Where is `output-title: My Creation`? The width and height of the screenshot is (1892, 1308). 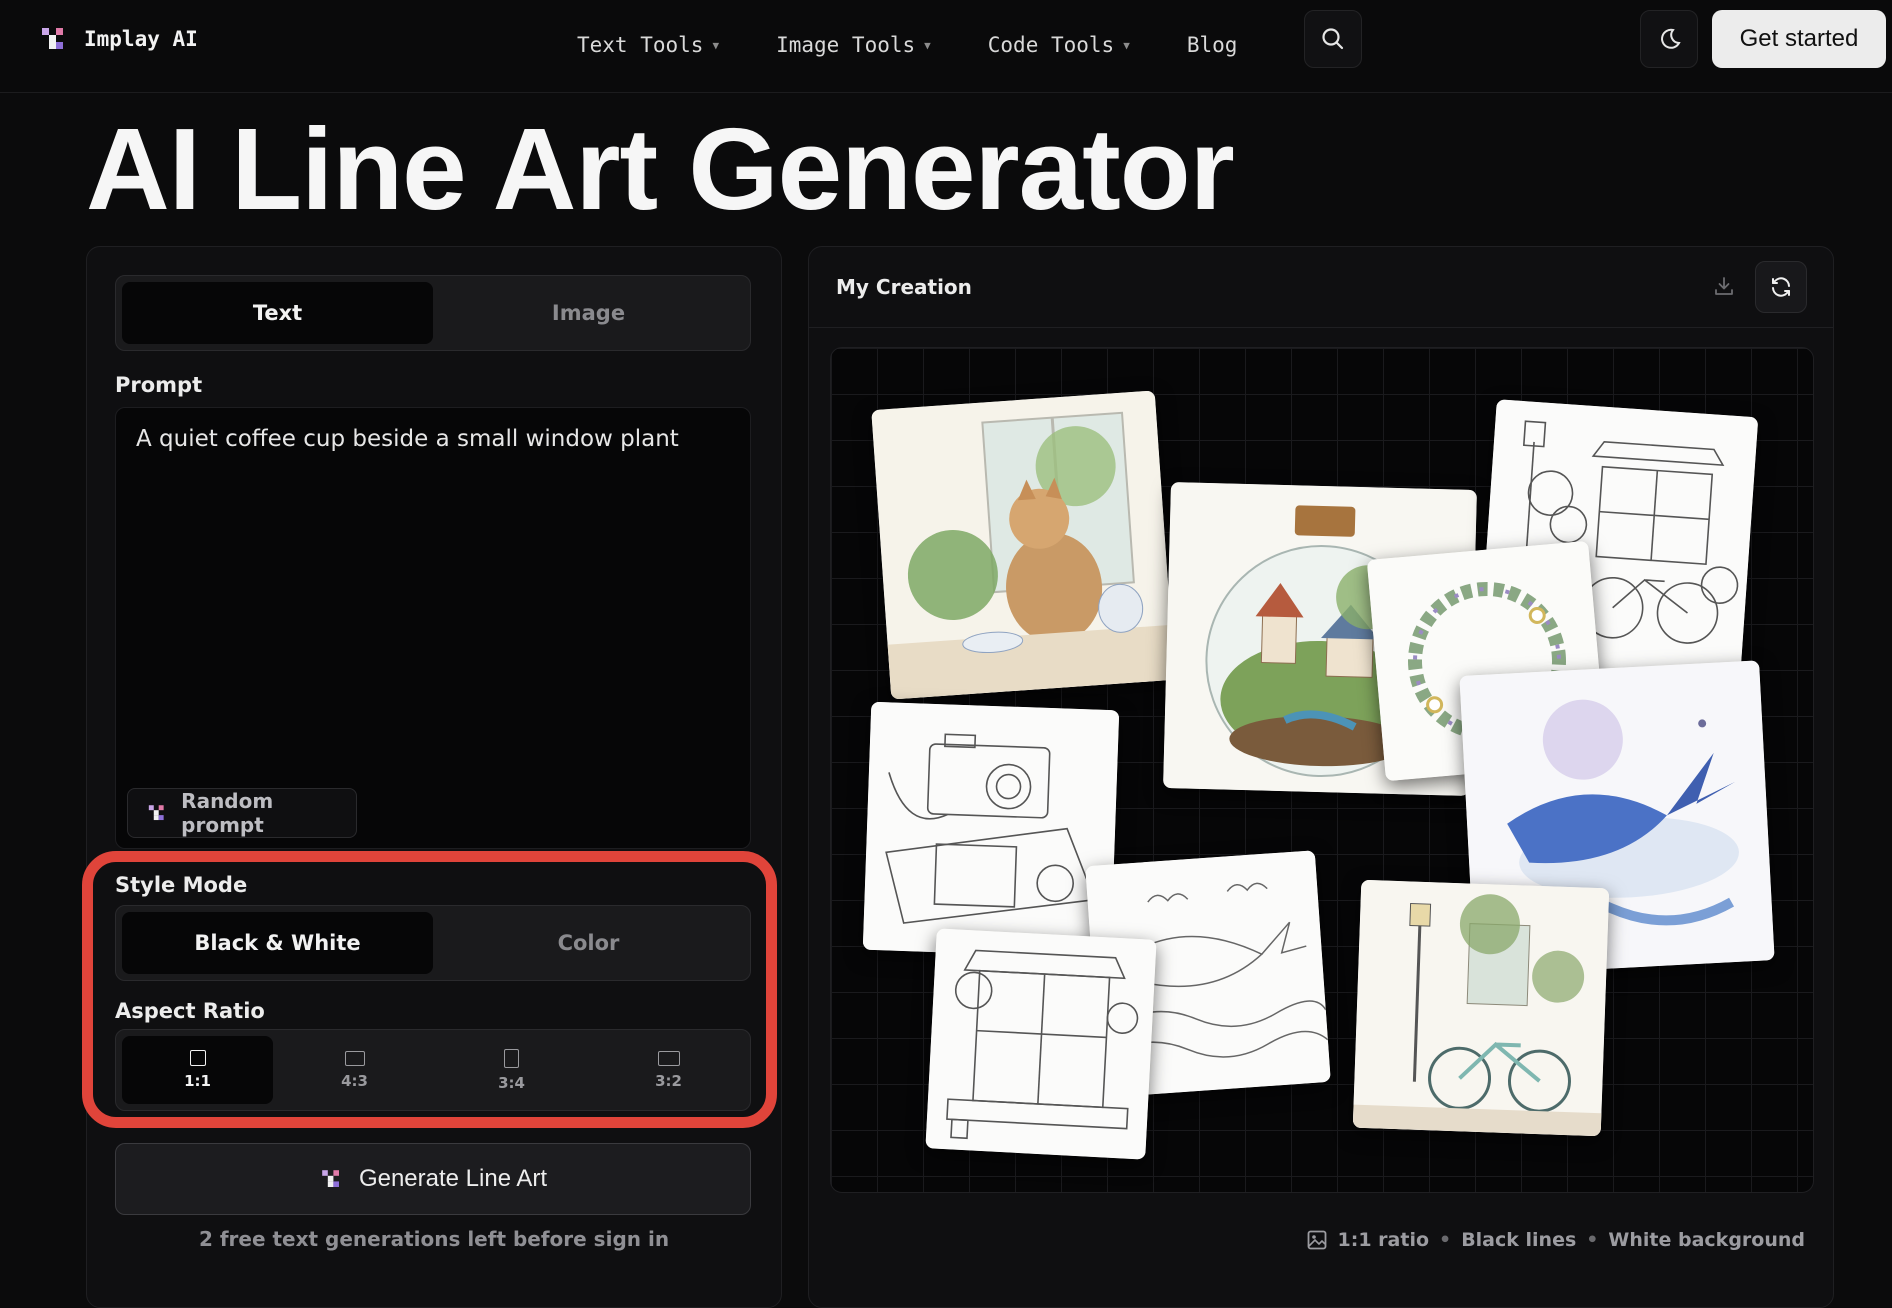
output-title: My Creation is located at coordinates (904, 287).